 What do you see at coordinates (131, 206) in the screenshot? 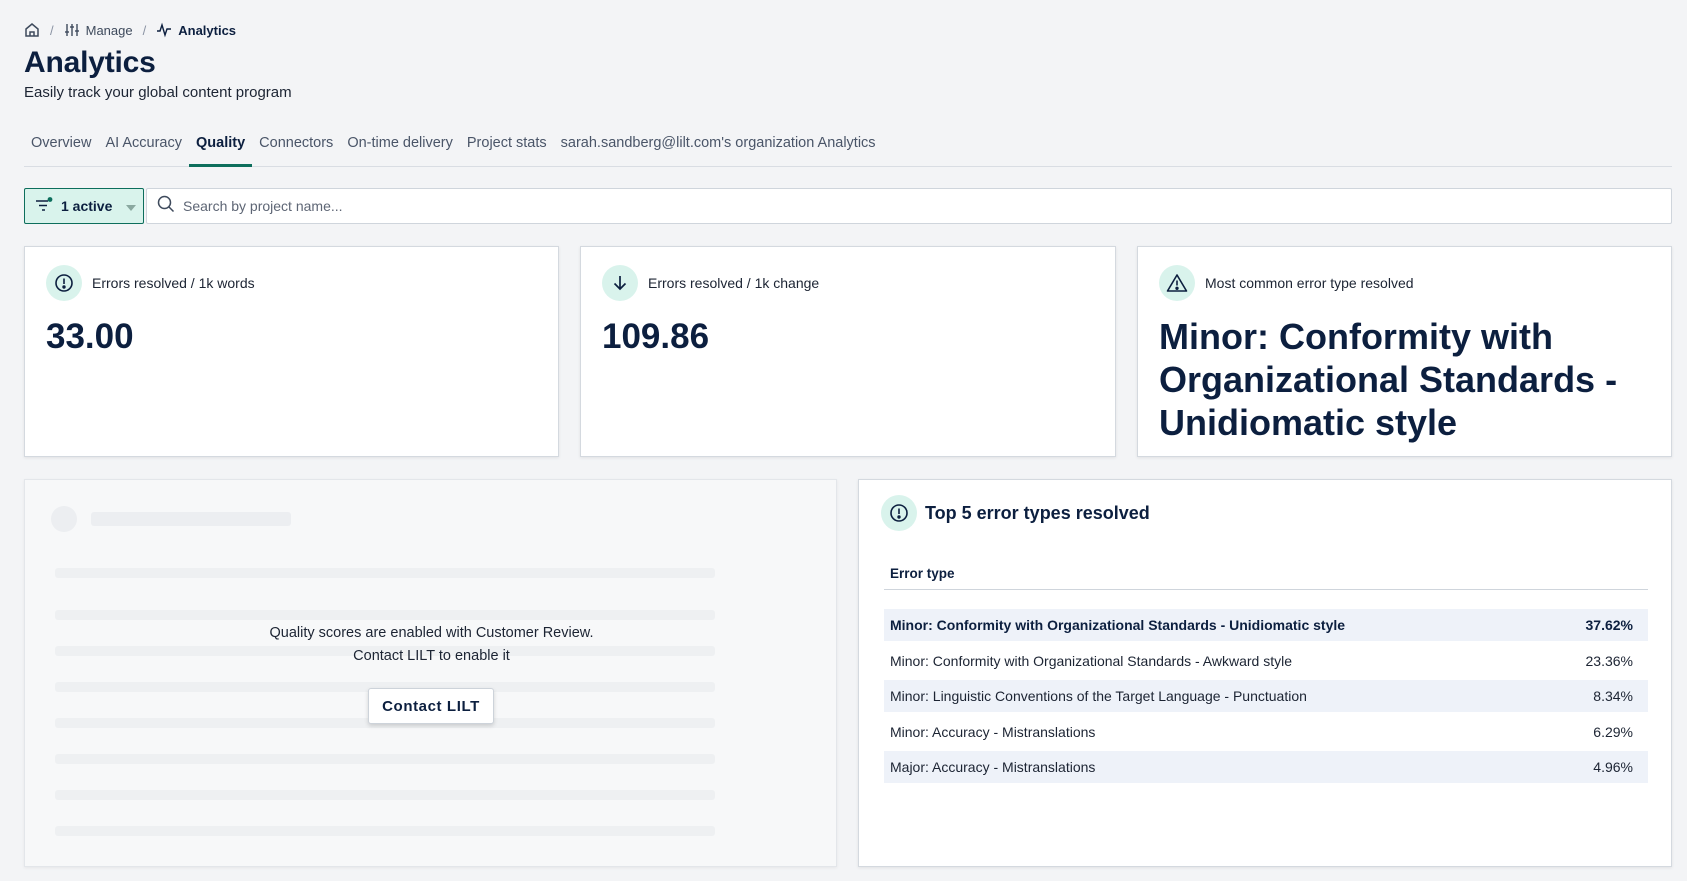
I see `chevron-down-icon` at bounding box center [131, 206].